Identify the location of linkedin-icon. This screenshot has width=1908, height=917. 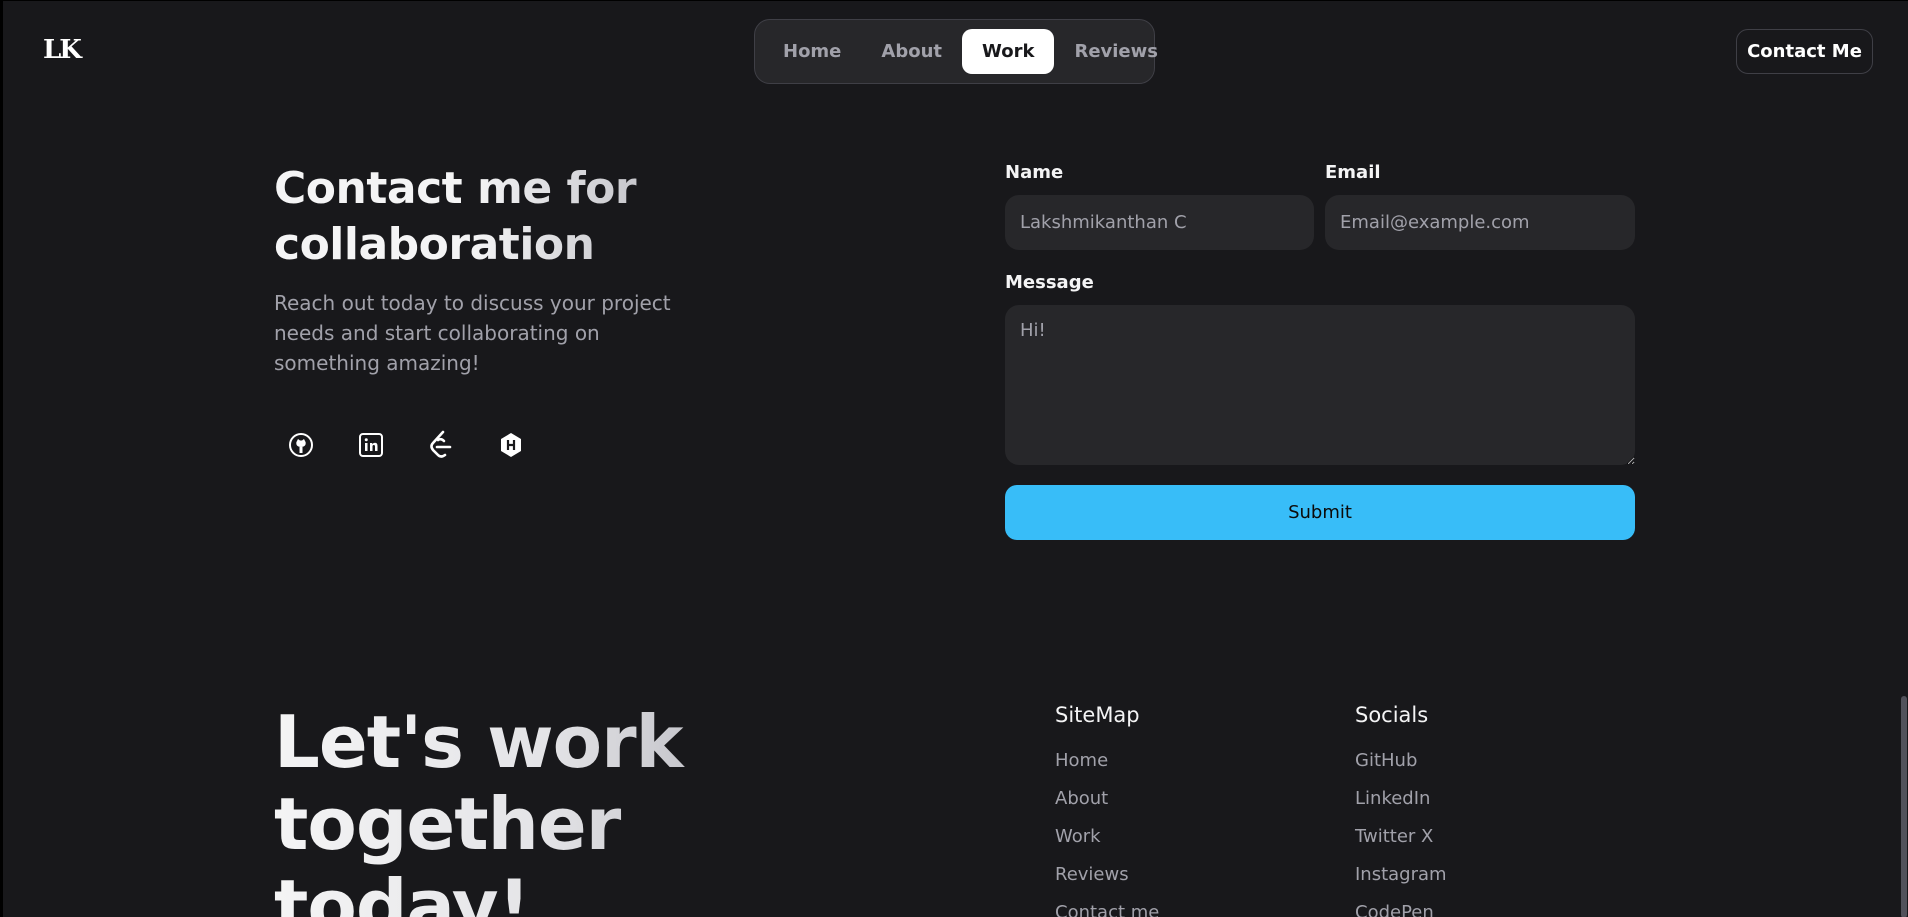
(371, 445).